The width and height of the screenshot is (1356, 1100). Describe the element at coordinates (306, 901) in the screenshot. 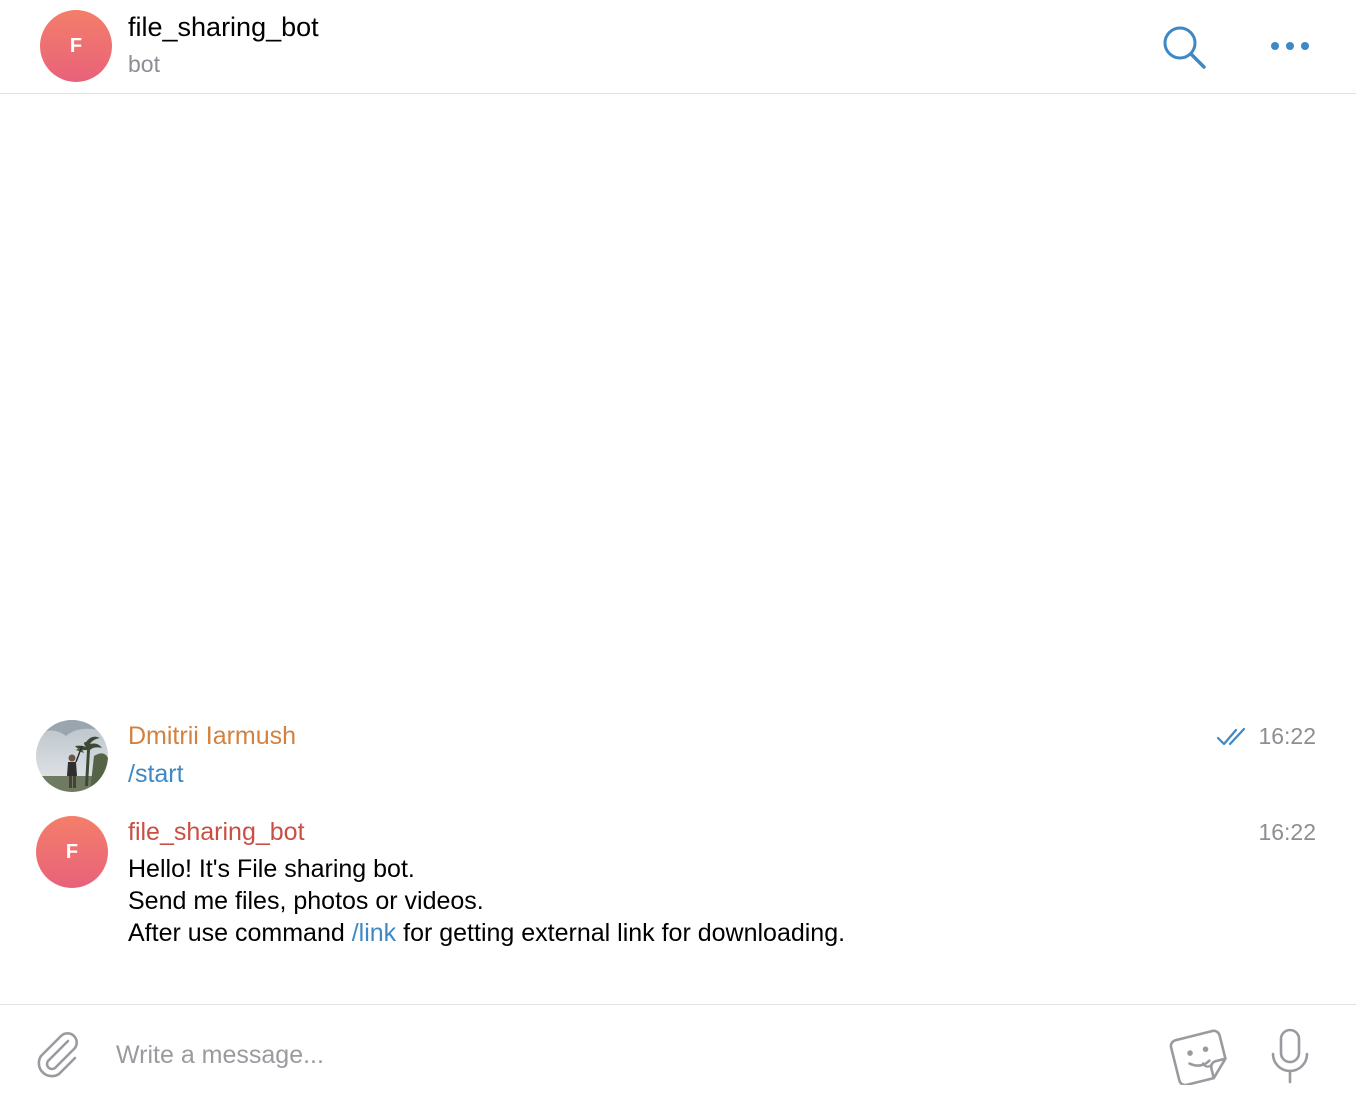

I see `message-line: Send me files, photos or videos.` at that location.